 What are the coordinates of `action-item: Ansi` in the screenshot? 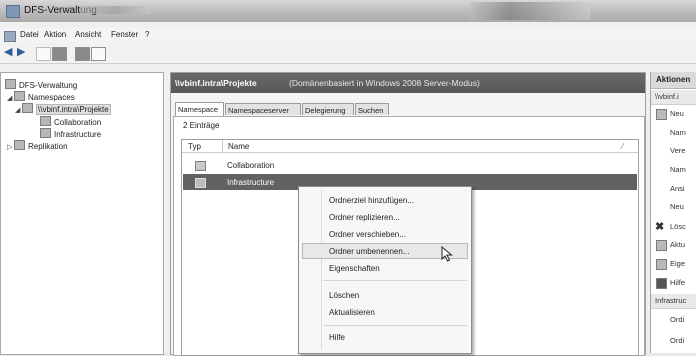 It's located at (673, 189).